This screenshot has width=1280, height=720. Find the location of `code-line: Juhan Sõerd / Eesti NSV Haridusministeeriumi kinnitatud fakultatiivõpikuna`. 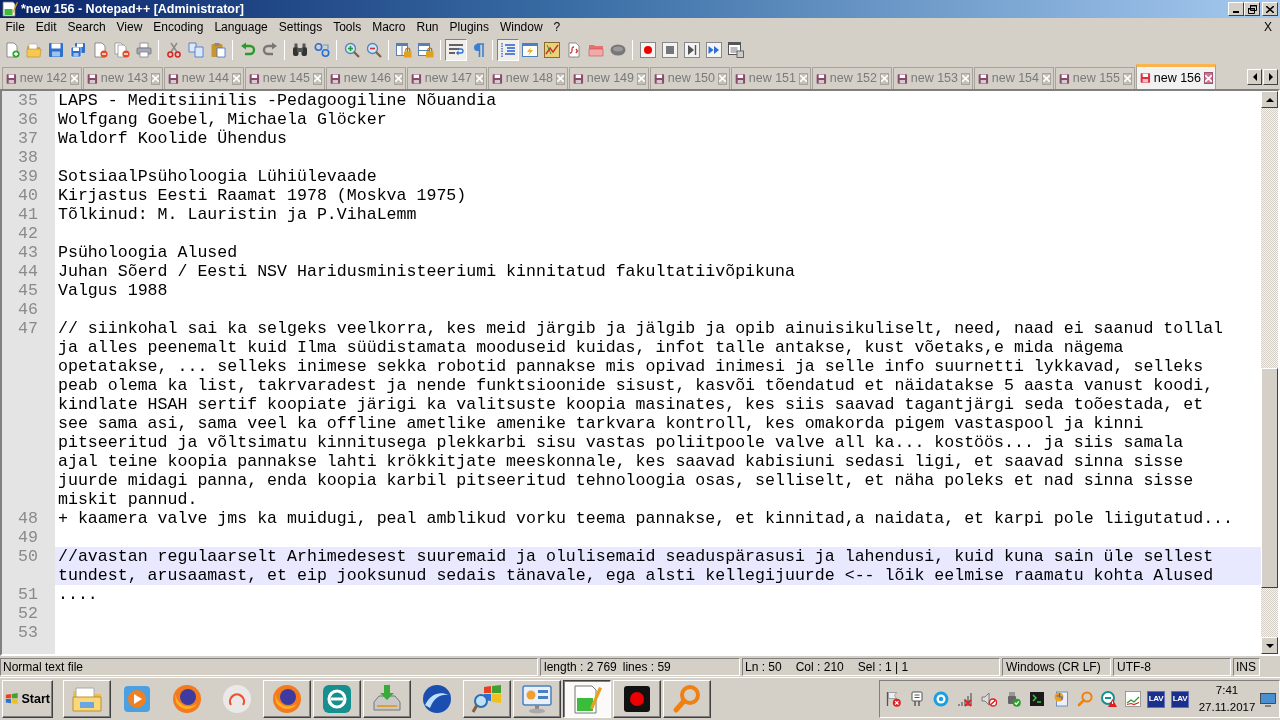

code-line: Juhan Sõerd / Eesti NSV Haridusministeeriumi kinnitatud fakultatiivõpikuna is located at coordinates (426, 271).